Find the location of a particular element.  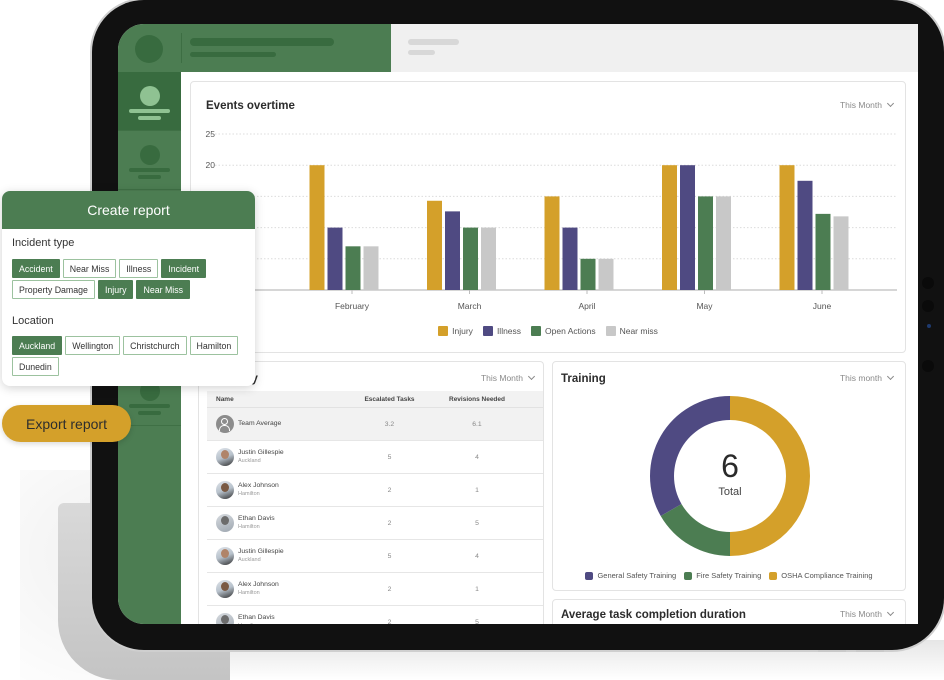

chevron-down-icon is located at coordinates (531, 376).